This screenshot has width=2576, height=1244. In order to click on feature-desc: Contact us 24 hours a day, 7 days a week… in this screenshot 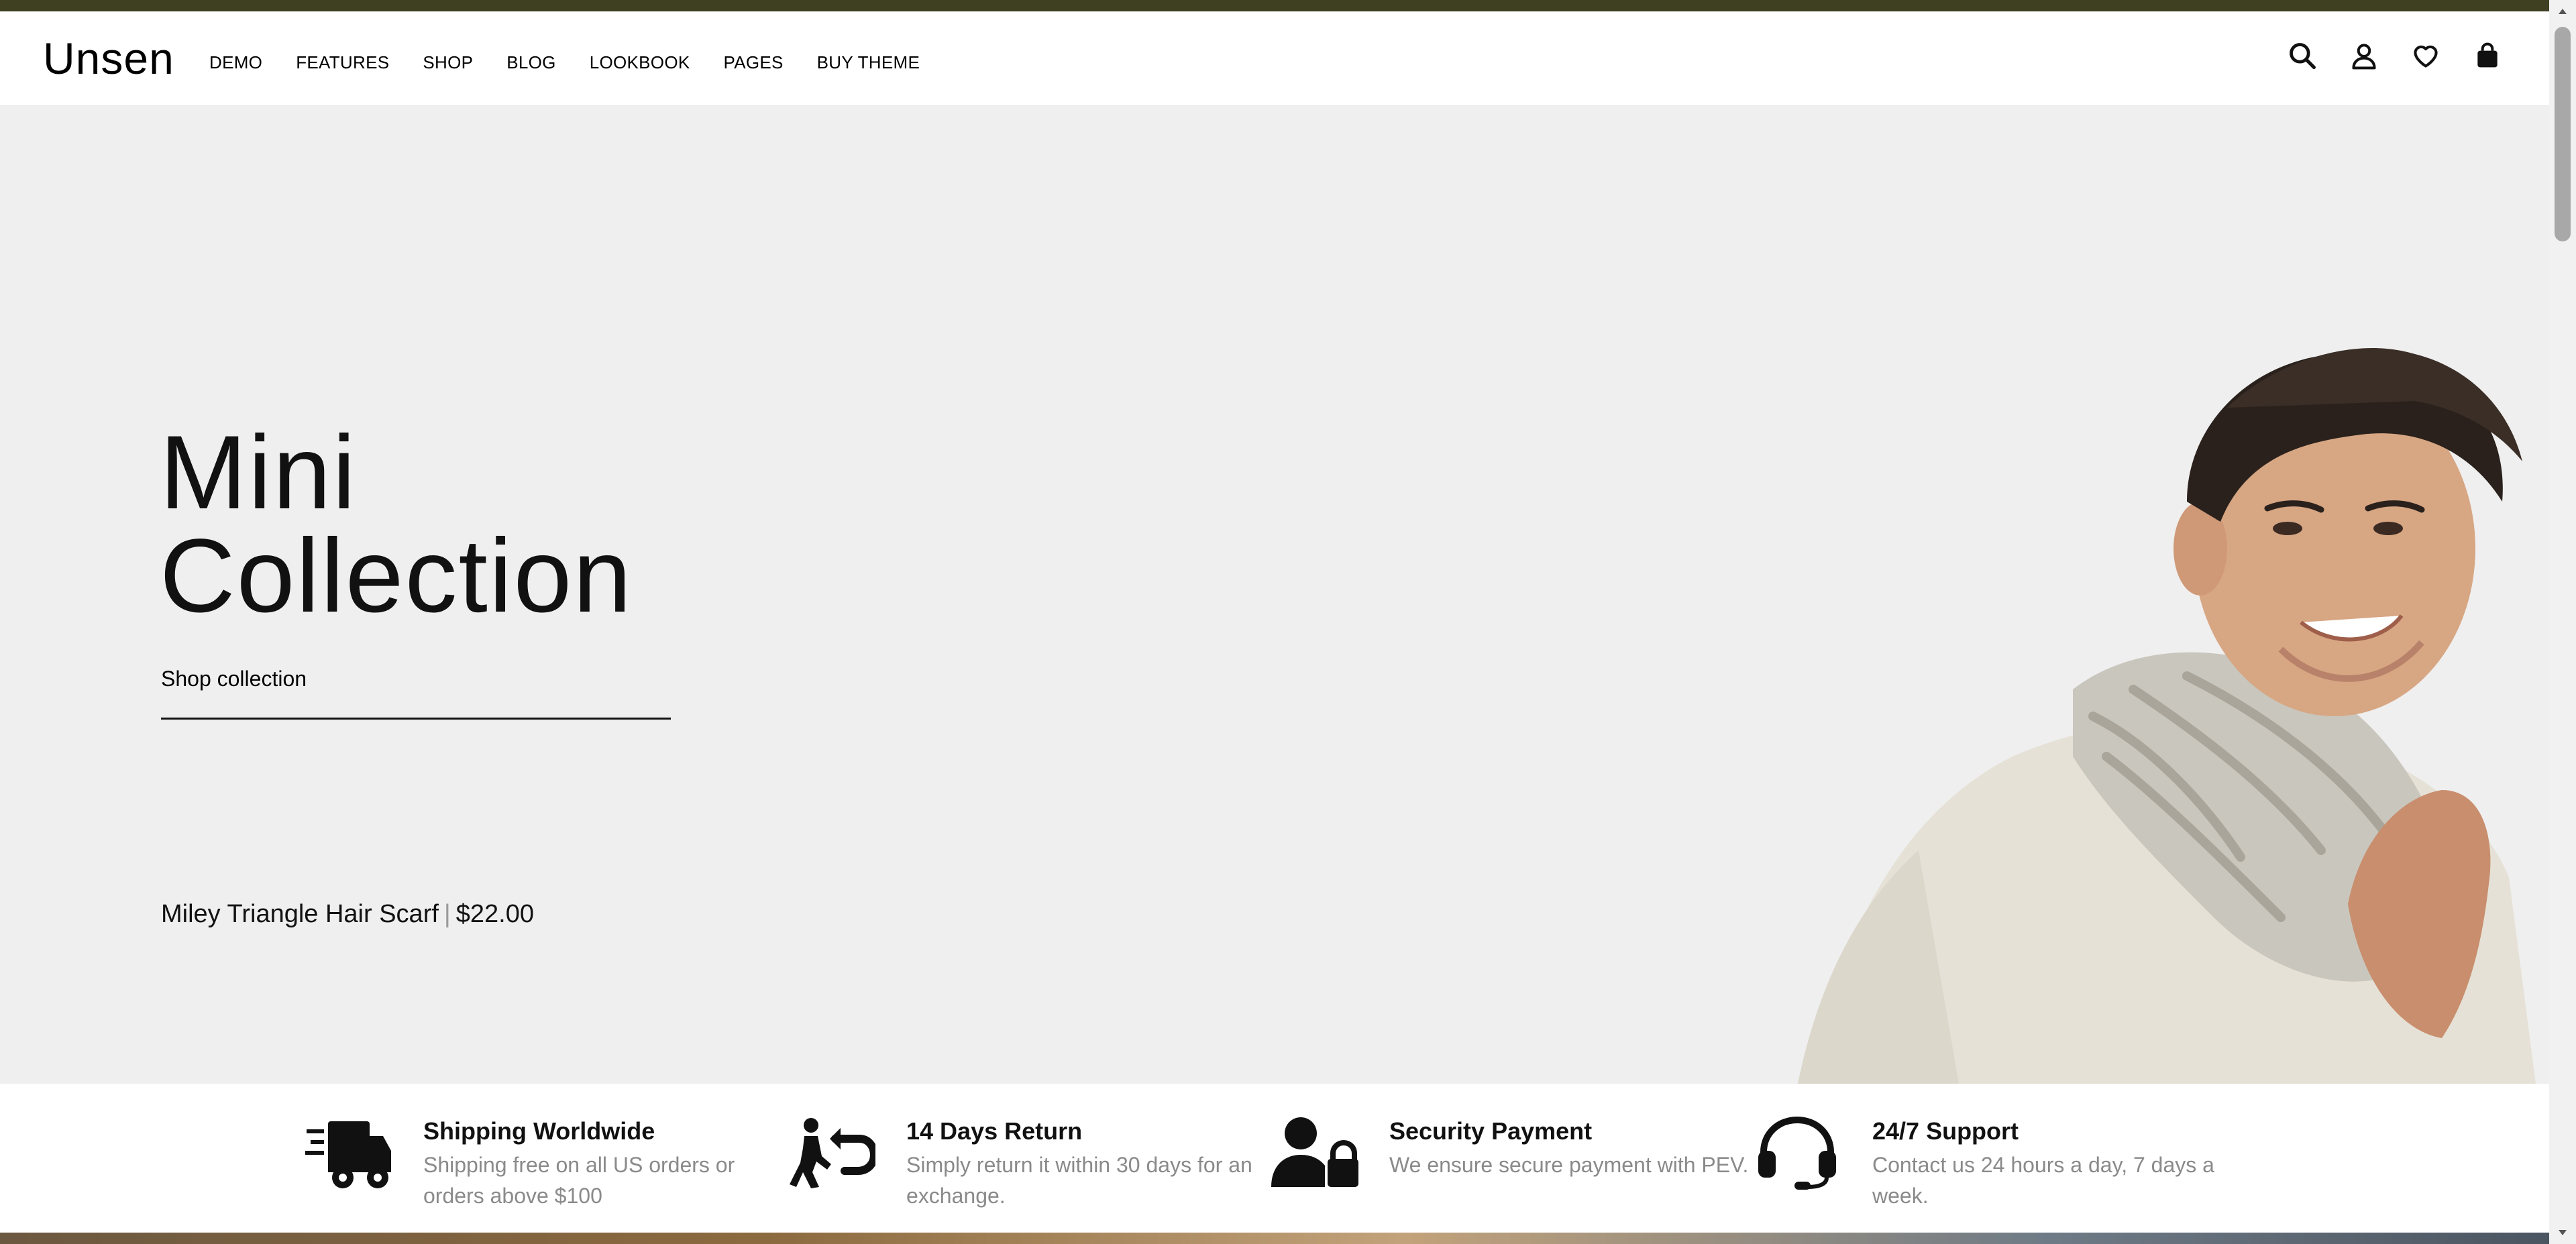, I will do `click(2043, 1180)`.